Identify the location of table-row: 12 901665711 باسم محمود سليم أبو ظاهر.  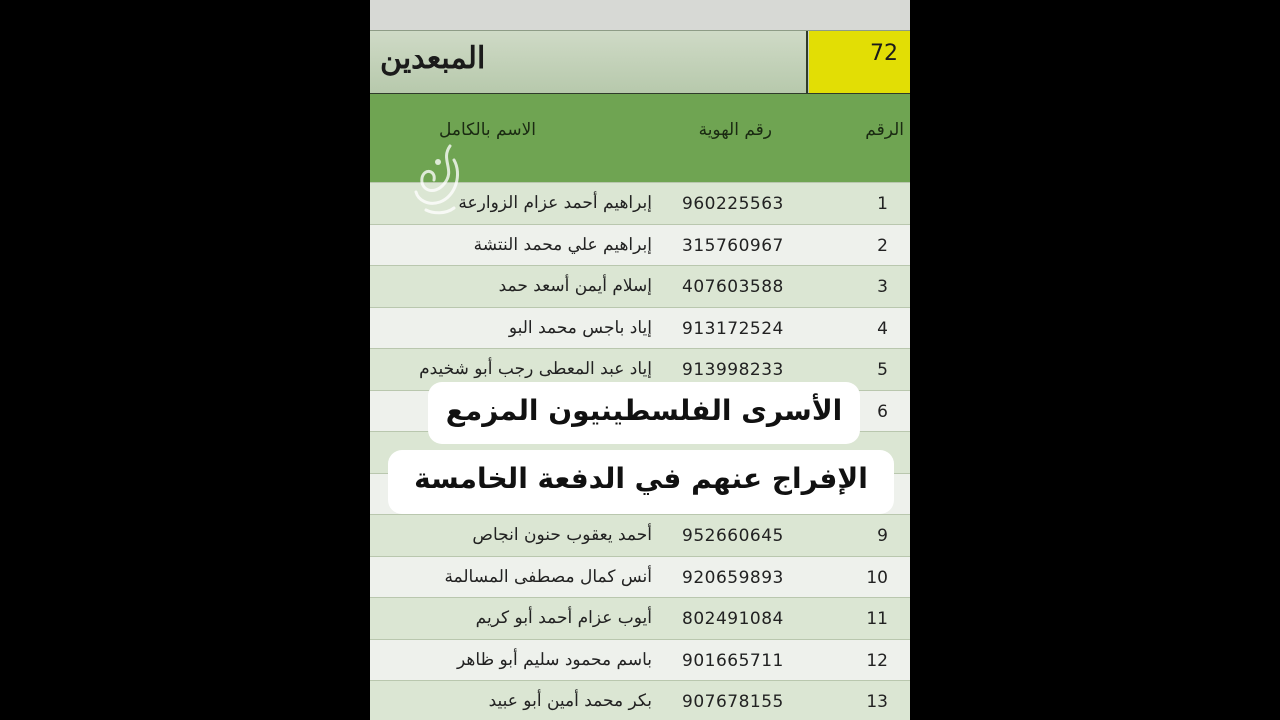
(640, 659).